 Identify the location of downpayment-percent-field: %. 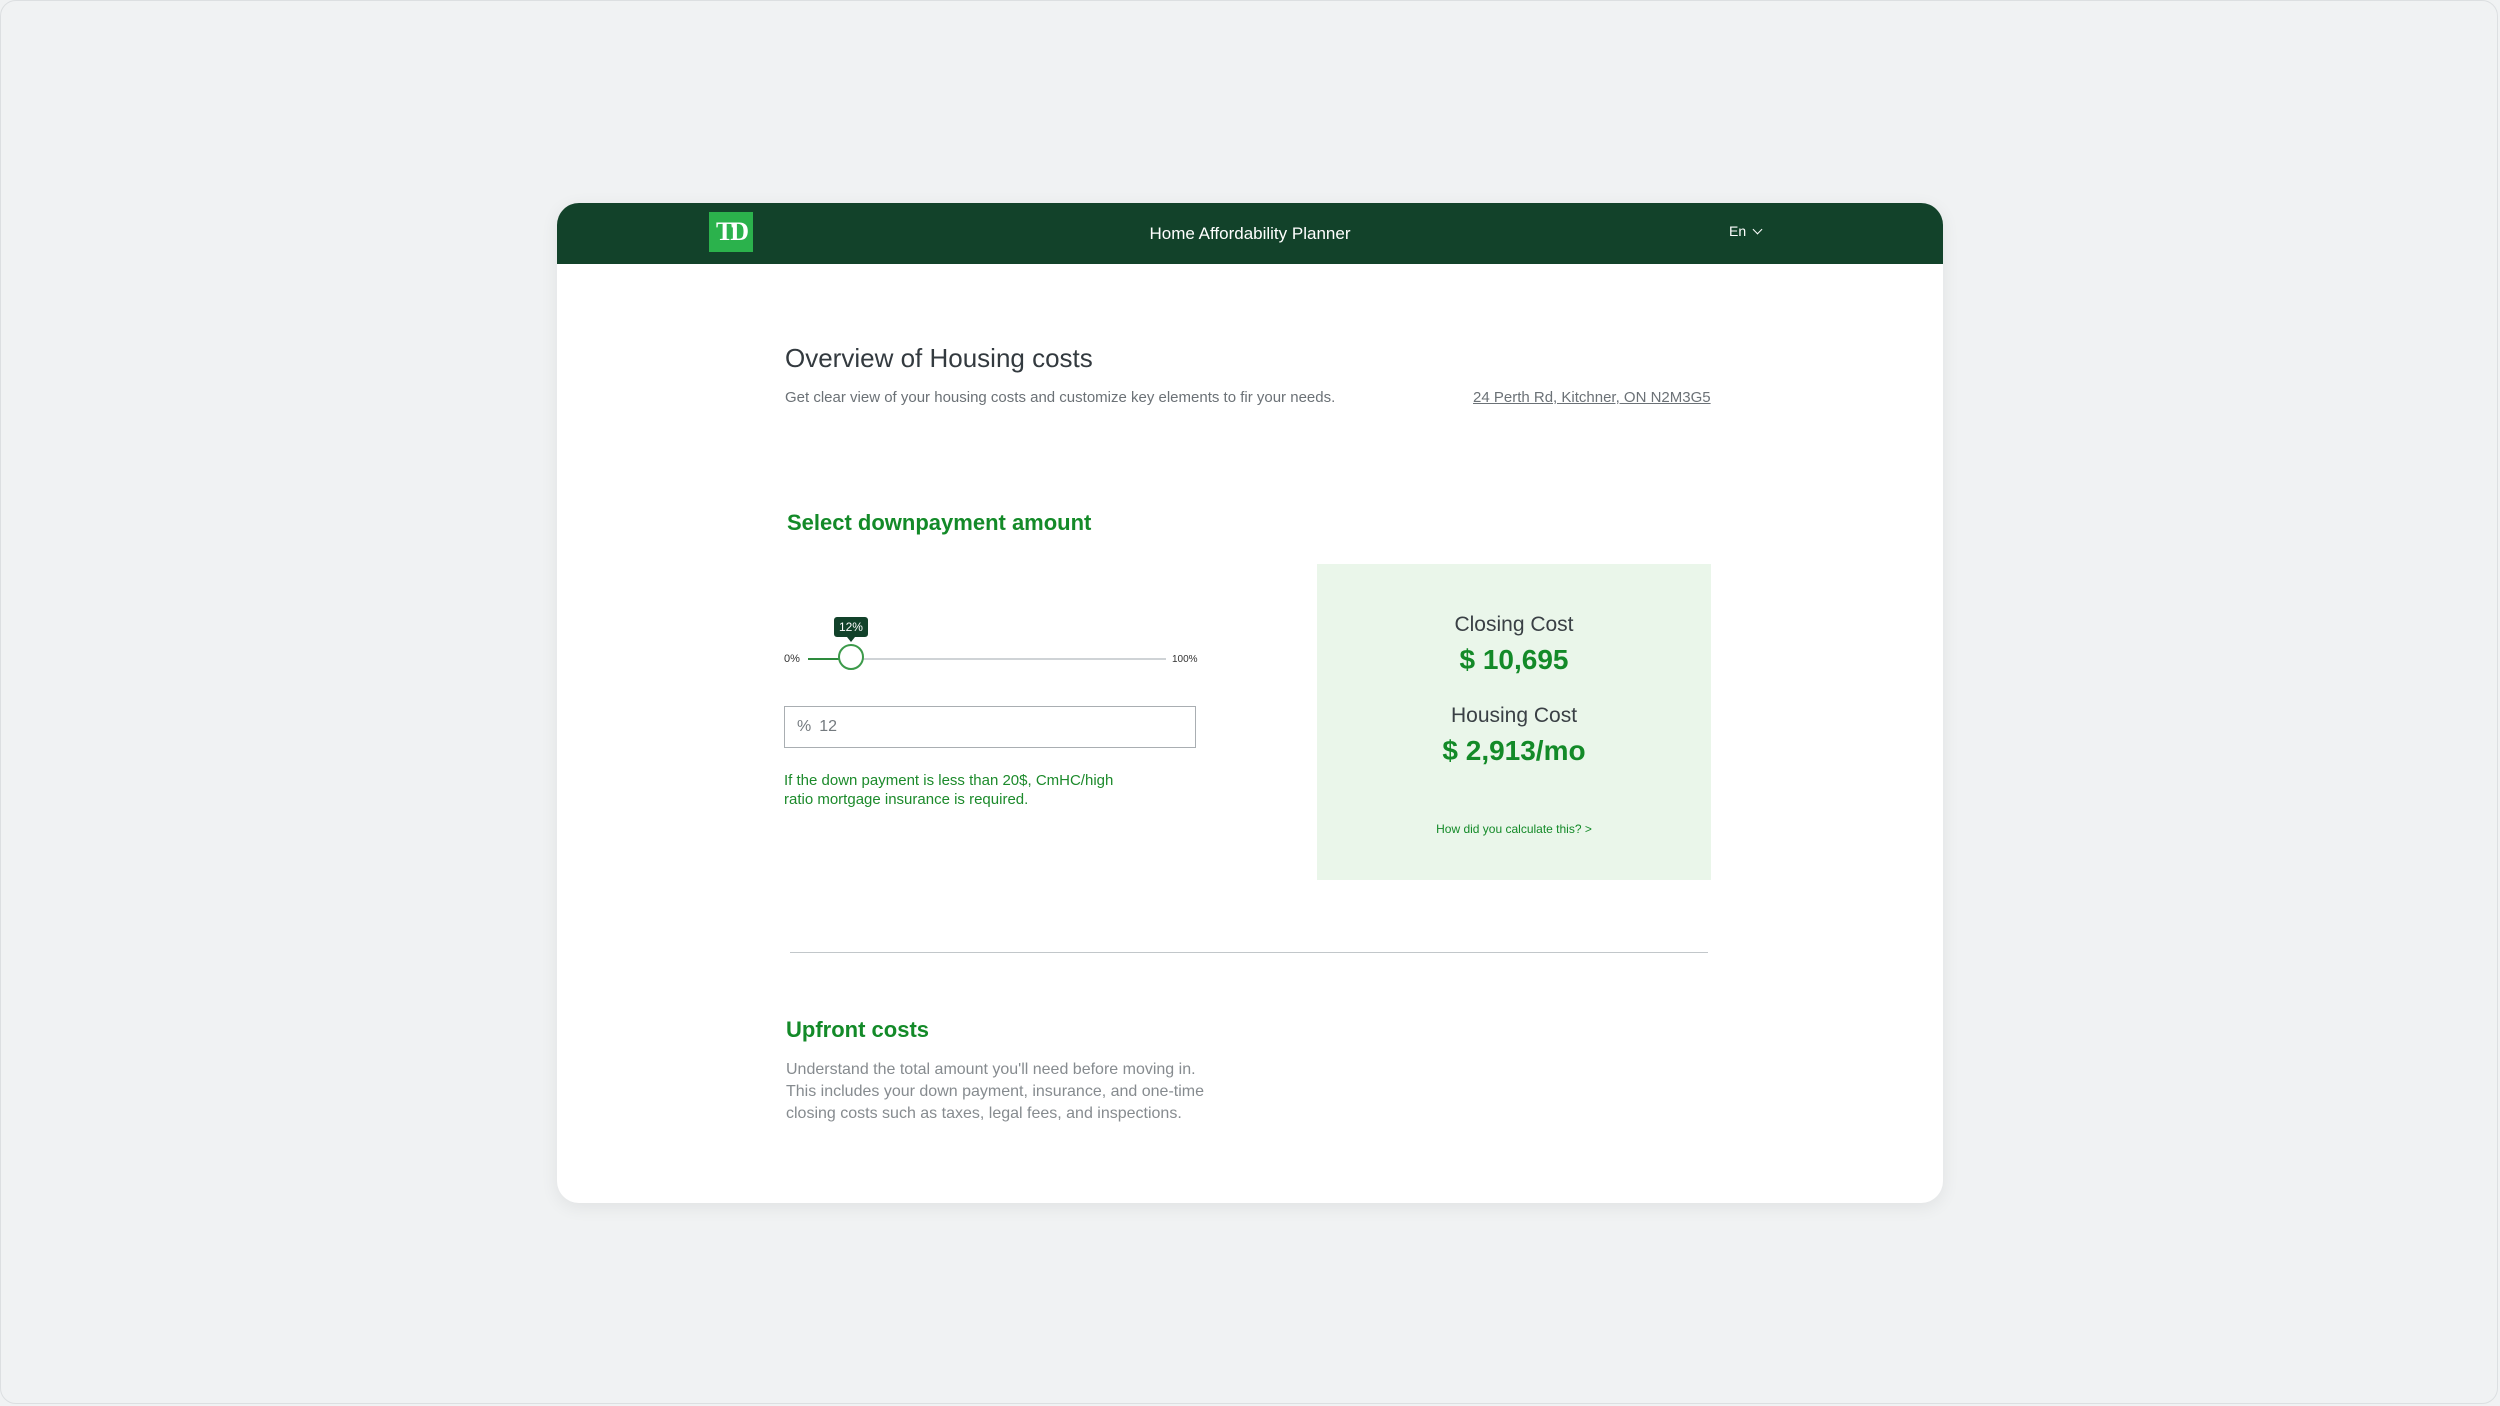
(990, 727).